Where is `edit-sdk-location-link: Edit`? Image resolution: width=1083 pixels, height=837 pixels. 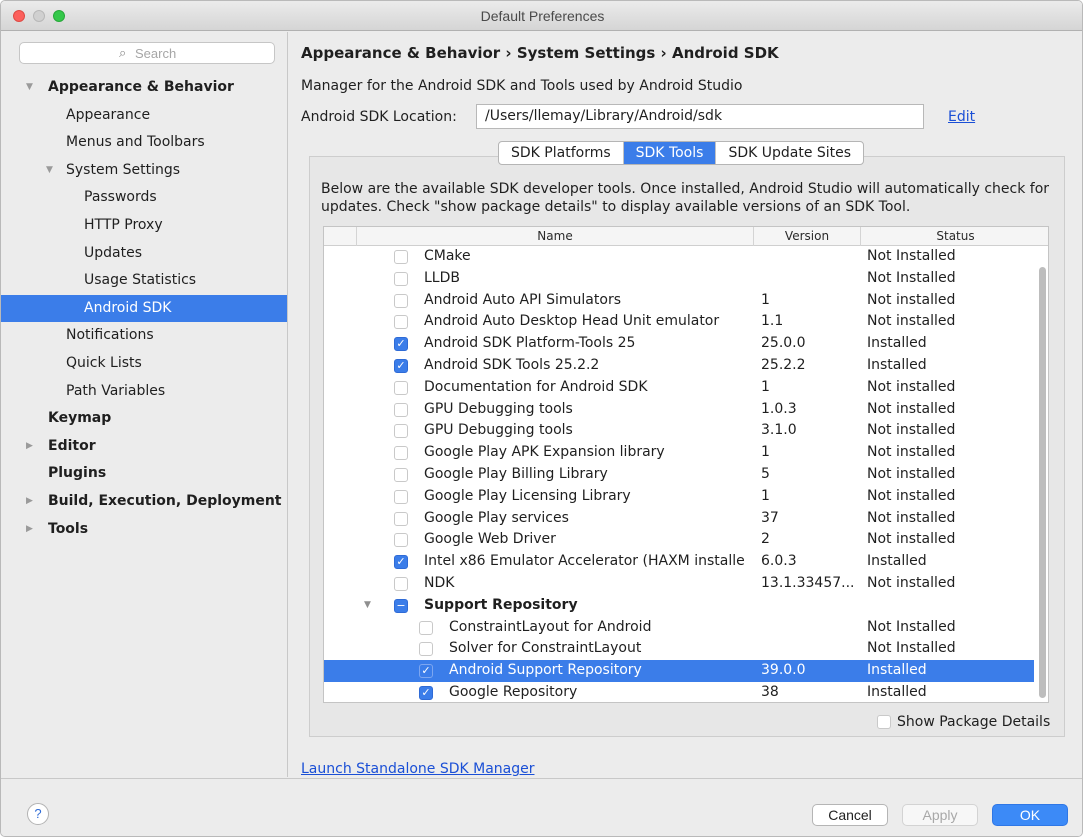
edit-sdk-location-link: Edit is located at coordinates (961, 117).